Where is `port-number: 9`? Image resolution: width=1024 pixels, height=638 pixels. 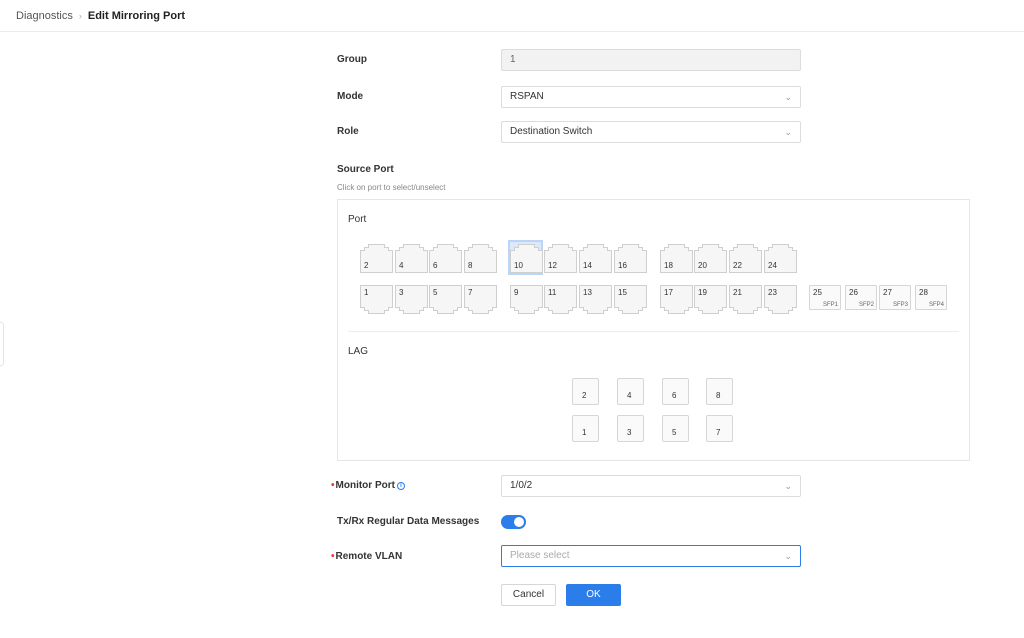 port-number: 9 is located at coordinates (516, 292).